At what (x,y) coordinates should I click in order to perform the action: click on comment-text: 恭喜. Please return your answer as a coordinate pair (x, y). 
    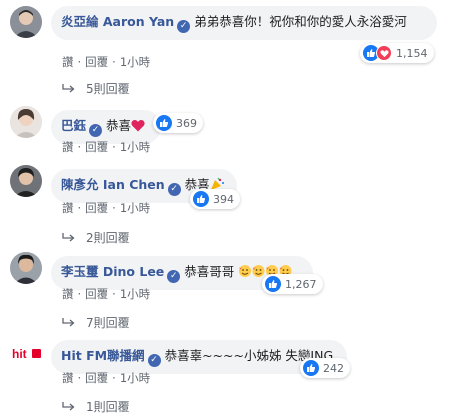
    Looking at the image, I should click on (119, 125).